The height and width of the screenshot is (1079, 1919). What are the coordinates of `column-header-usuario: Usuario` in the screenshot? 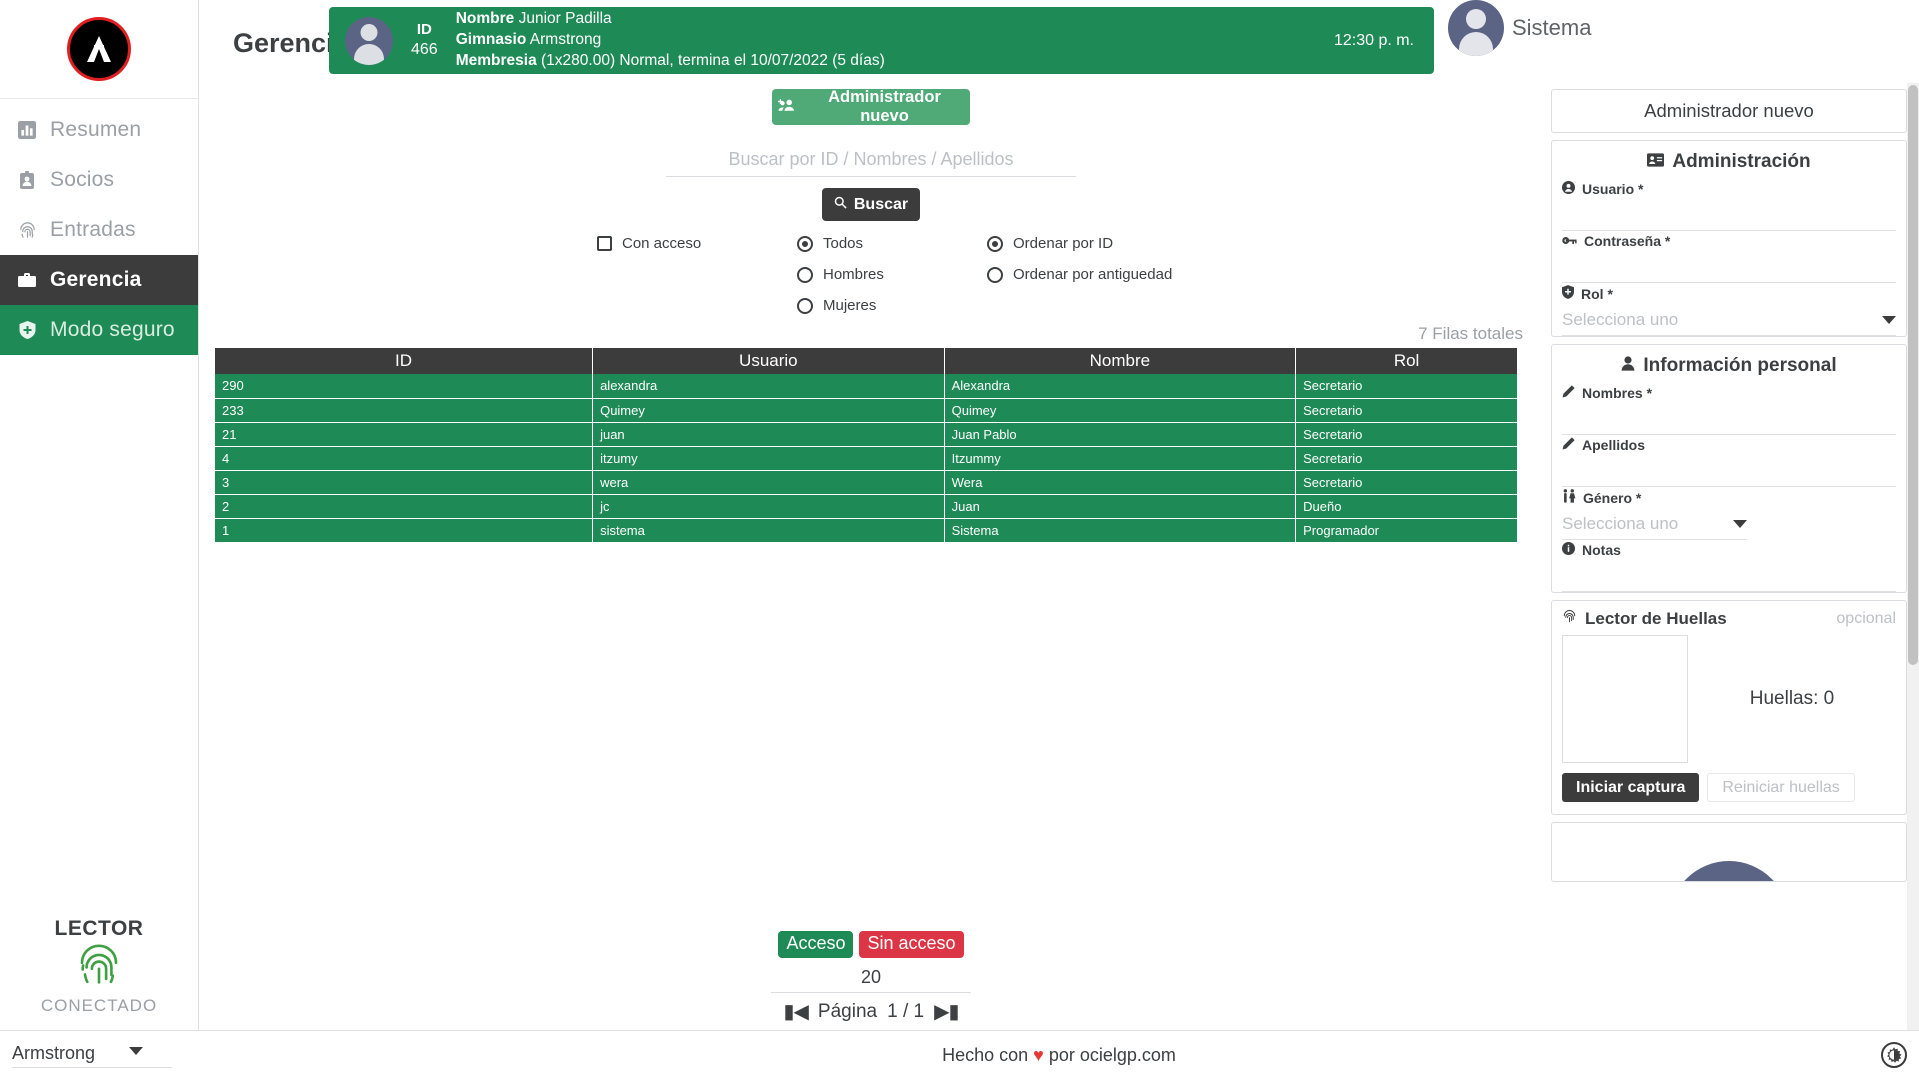 It's located at (768, 361).